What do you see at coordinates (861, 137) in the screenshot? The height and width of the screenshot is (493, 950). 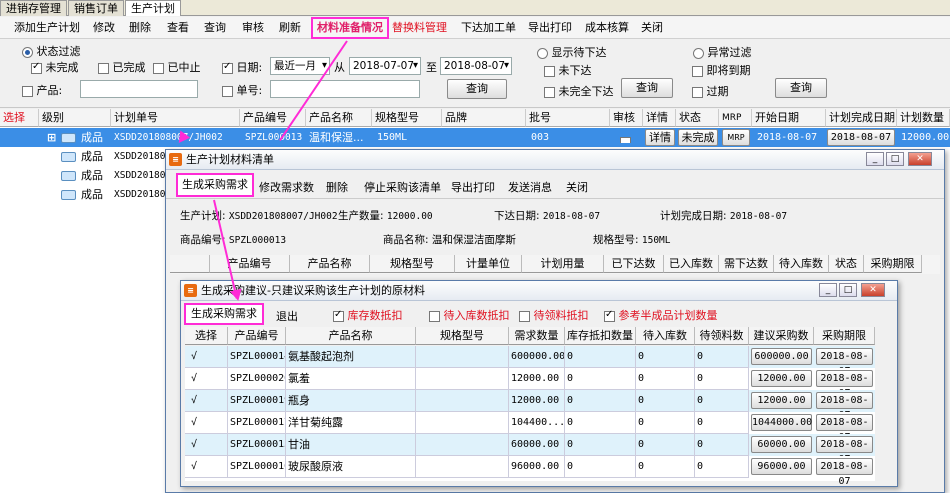 I see `finish-date-button: 2018-08-07` at bounding box center [861, 137].